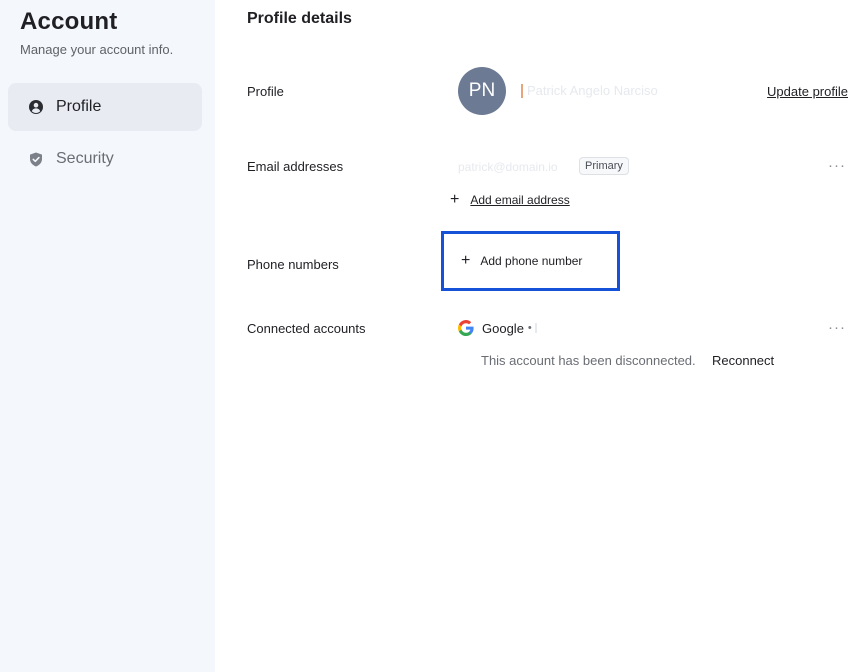 The image size is (864, 672). What do you see at coordinates (837, 327) in the screenshot?
I see `connected-more-button: ···` at bounding box center [837, 327].